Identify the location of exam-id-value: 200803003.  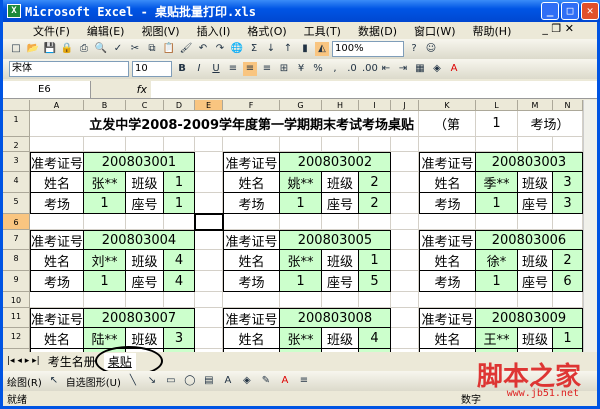
(529, 162).